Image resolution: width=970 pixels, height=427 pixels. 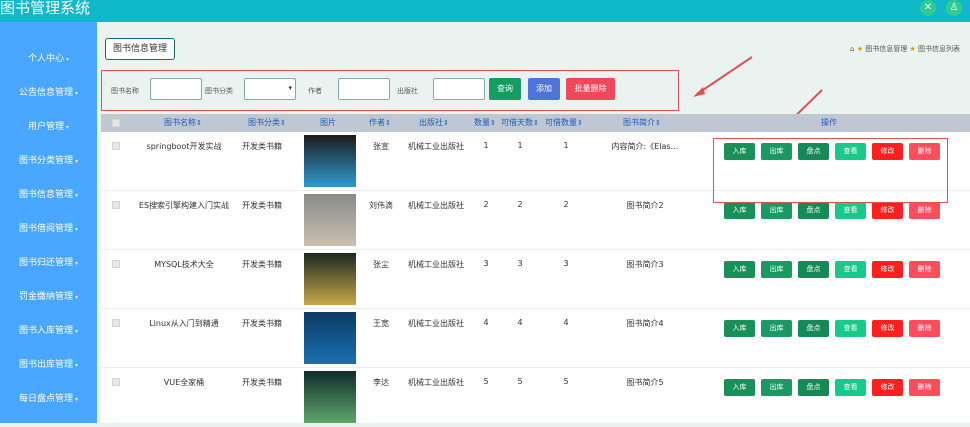 What do you see at coordinates (116, 123) in the screenshot?
I see `select-all-checkbox` at bounding box center [116, 123].